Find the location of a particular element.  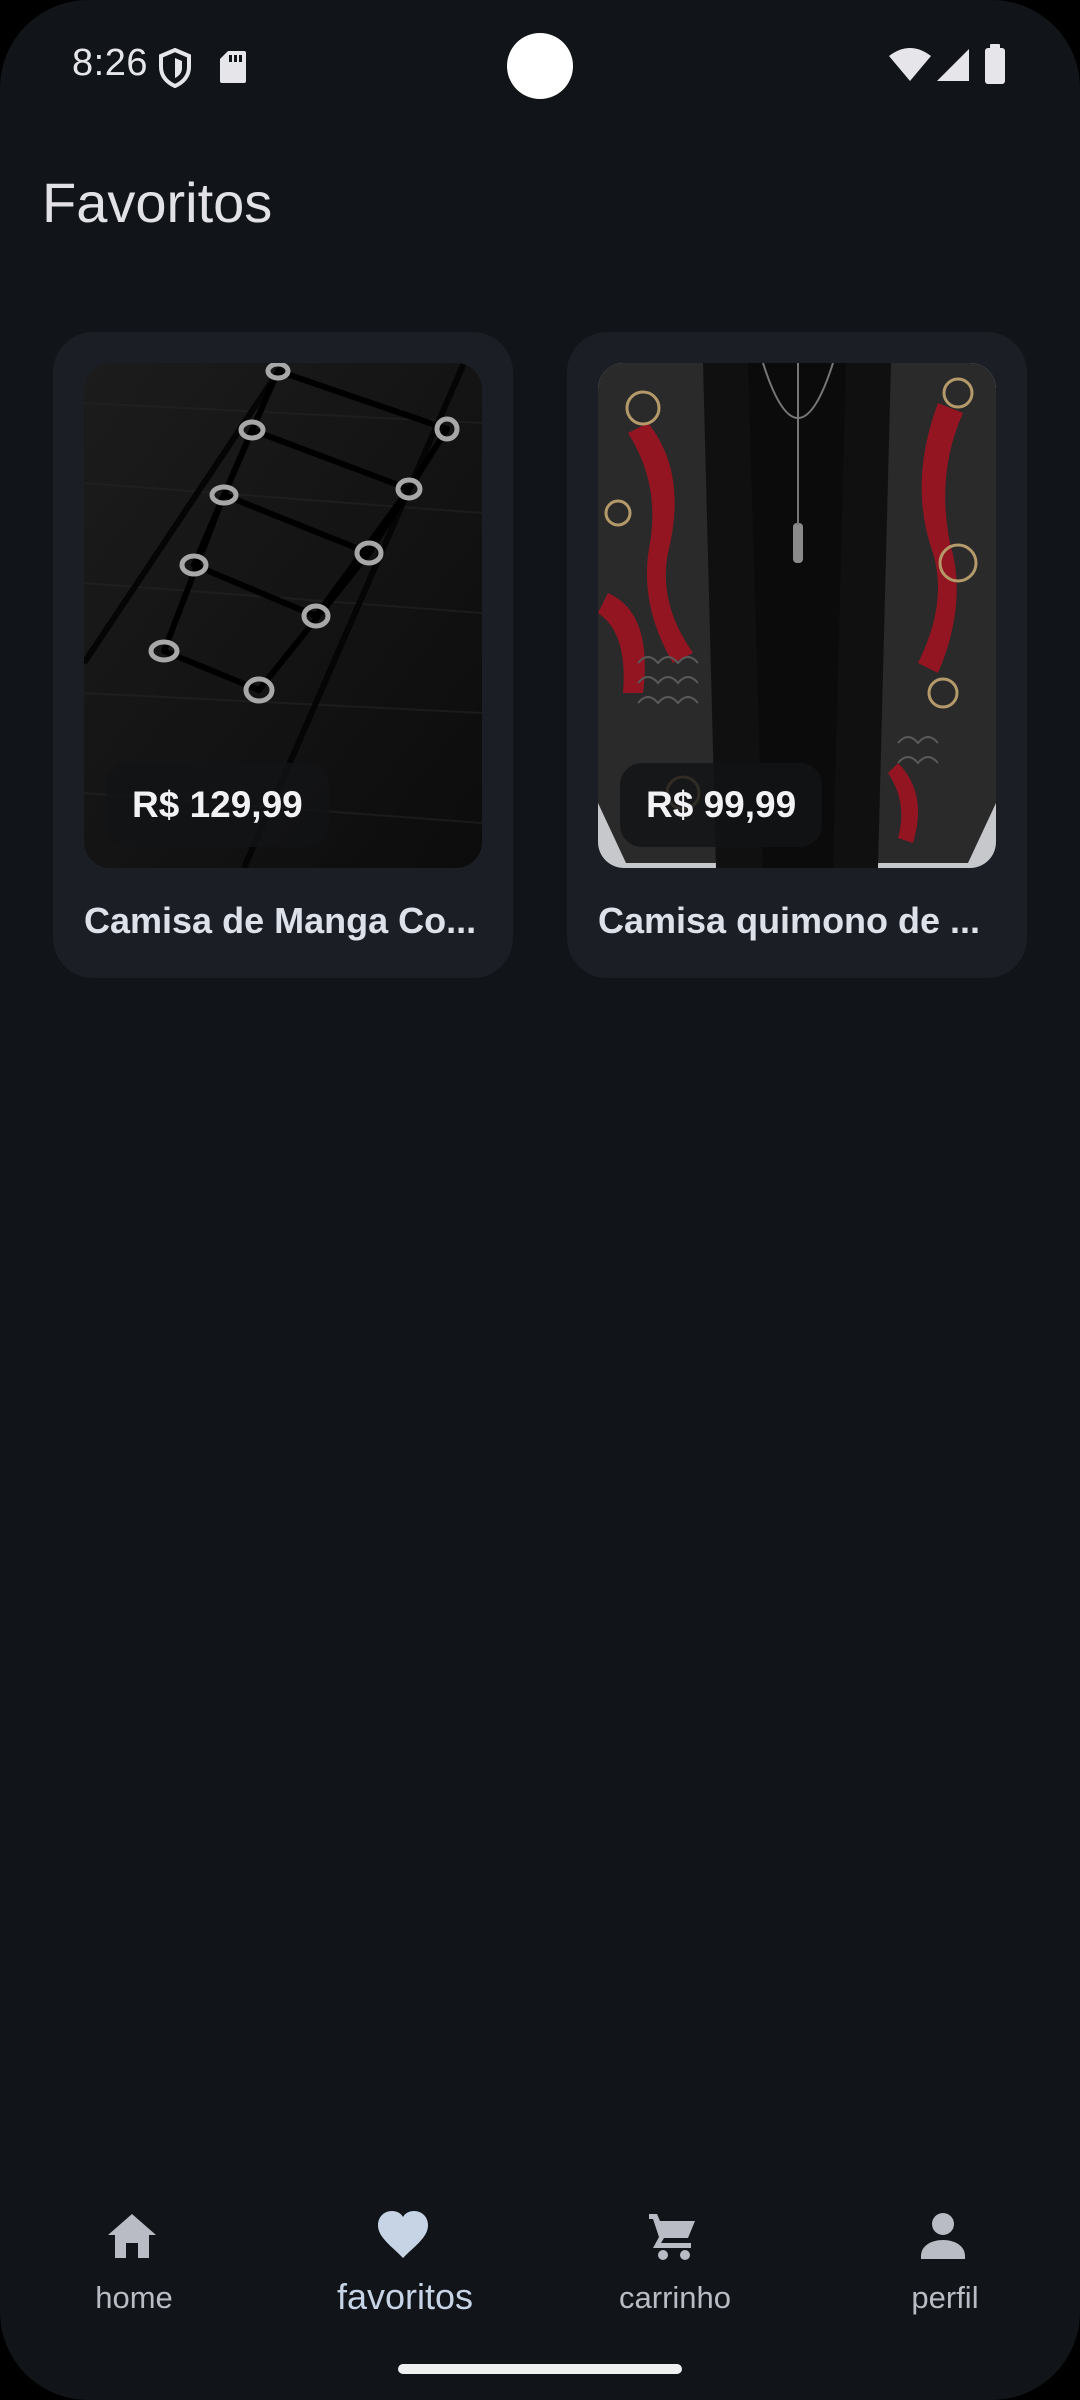

sd-card-icon is located at coordinates (233, 67).